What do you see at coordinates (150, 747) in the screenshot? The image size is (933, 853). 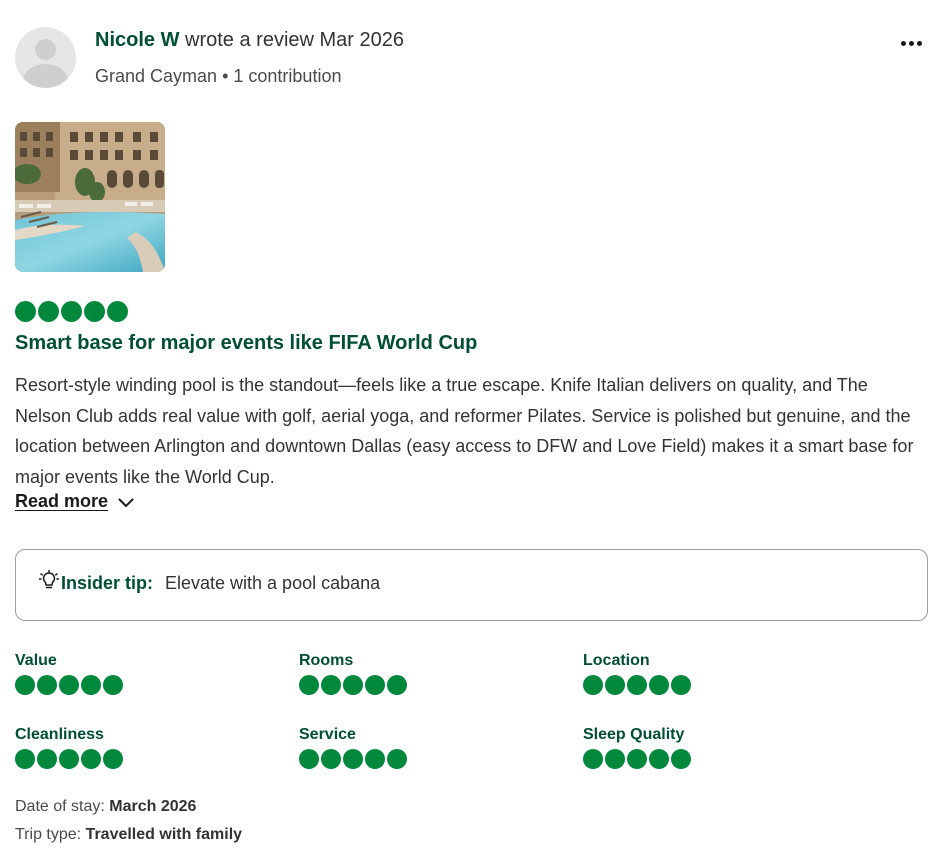 I see `subrating-cleanliness: Cleanliness` at bounding box center [150, 747].